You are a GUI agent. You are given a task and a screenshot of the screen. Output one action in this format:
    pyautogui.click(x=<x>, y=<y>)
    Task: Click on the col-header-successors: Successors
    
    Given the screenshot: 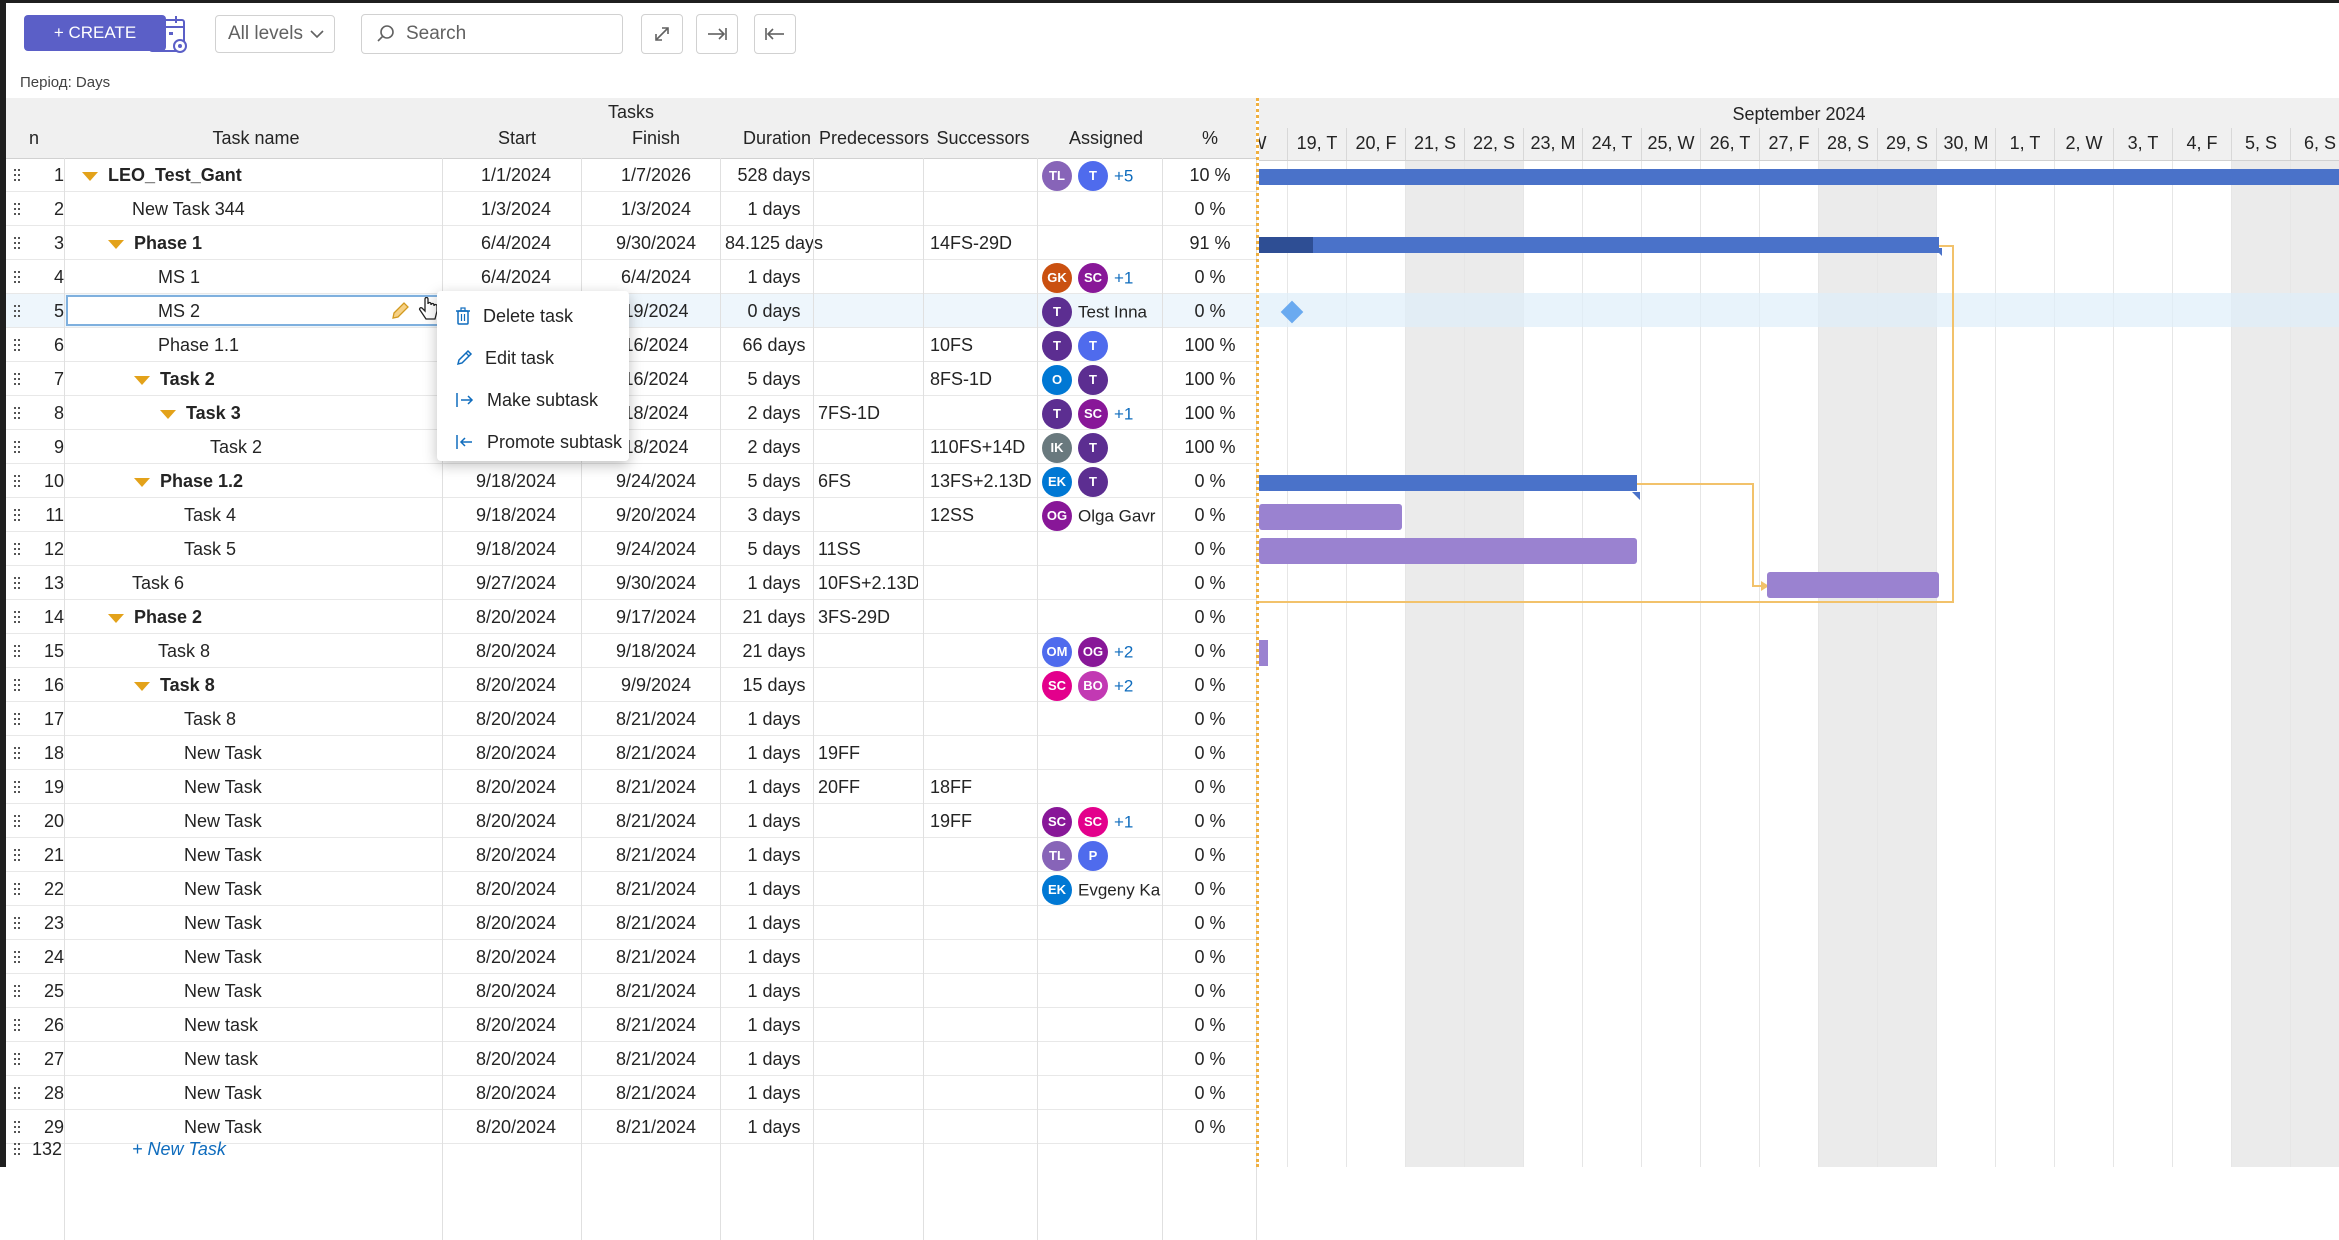 What is the action you would take?
    pyautogui.click(x=983, y=142)
    